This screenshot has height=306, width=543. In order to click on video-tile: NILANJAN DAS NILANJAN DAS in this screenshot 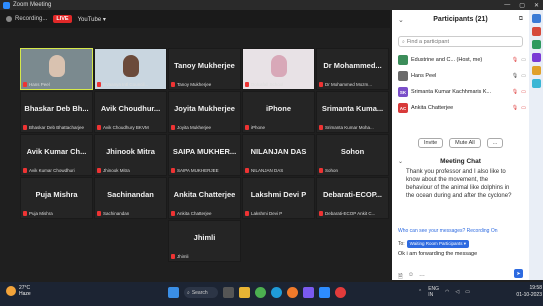, I will do `click(278, 155)`.